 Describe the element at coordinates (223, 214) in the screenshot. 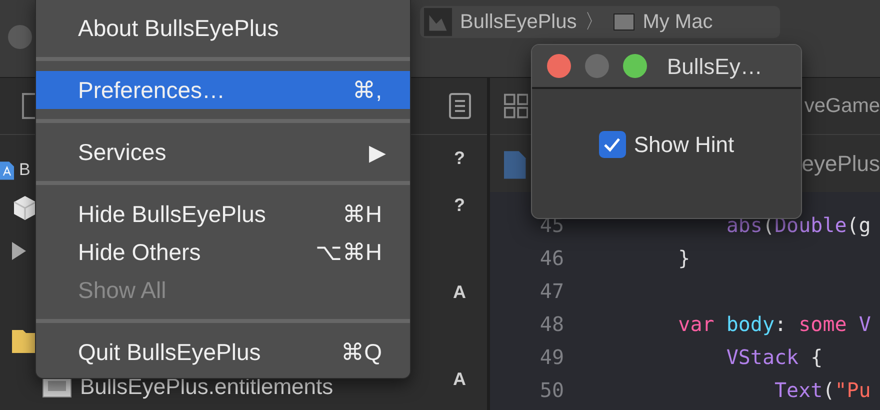

I see `menu-item: Hide BullsEyePlus ⌘H` at that location.